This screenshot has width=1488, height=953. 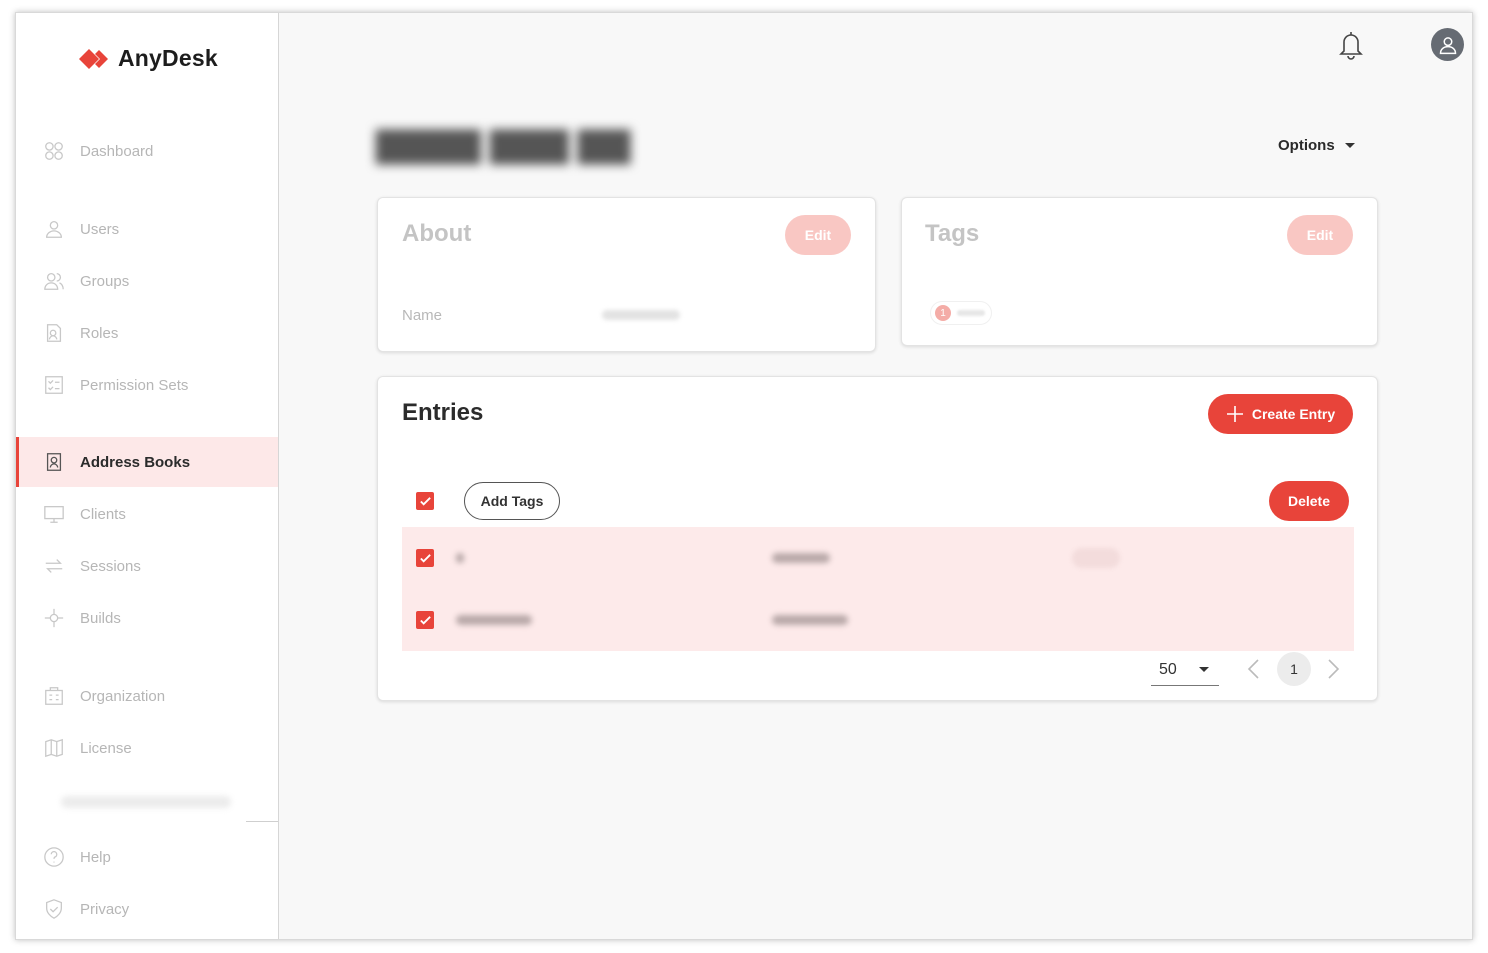 What do you see at coordinates (1309, 501) in the screenshot?
I see `delete-button: Delete` at bounding box center [1309, 501].